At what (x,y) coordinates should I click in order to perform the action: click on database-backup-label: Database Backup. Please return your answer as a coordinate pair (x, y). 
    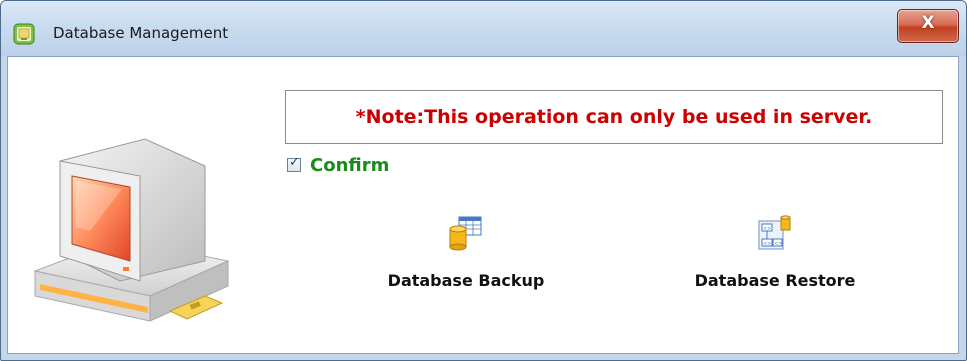
    Looking at the image, I should click on (466, 280).